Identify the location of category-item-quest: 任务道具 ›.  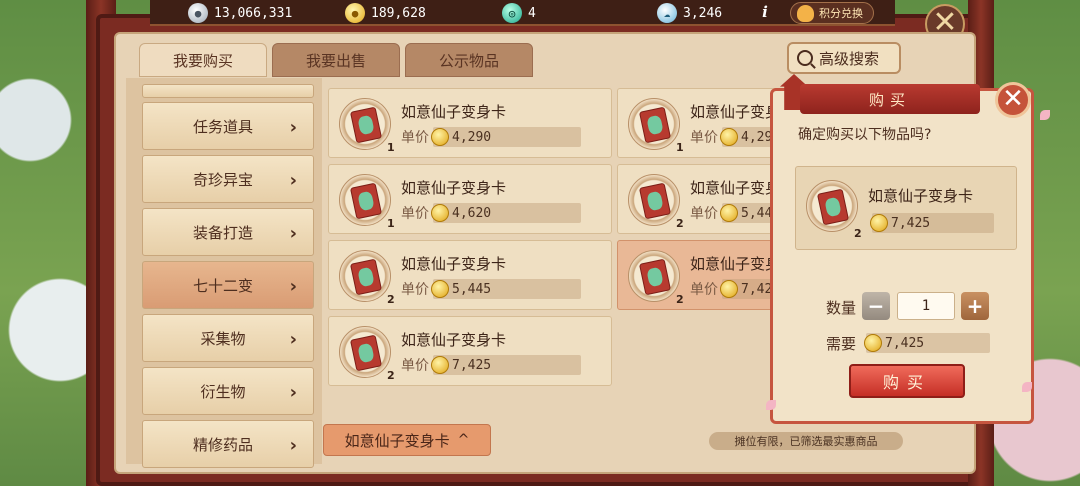
(228, 126).